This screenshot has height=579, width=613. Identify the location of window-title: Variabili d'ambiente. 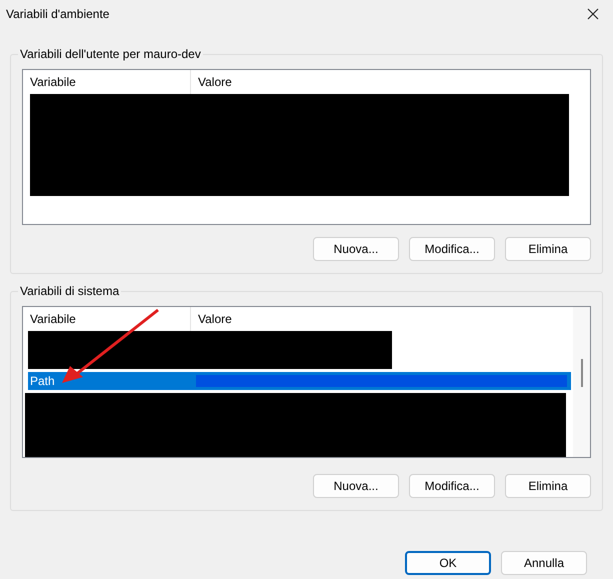
(58, 14).